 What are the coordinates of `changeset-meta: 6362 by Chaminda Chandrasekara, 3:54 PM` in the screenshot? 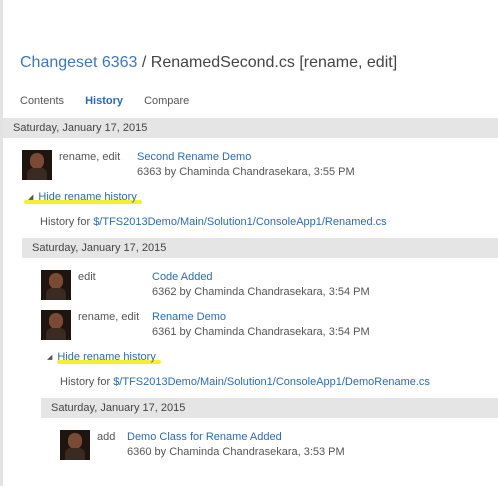 It's located at (261, 292).